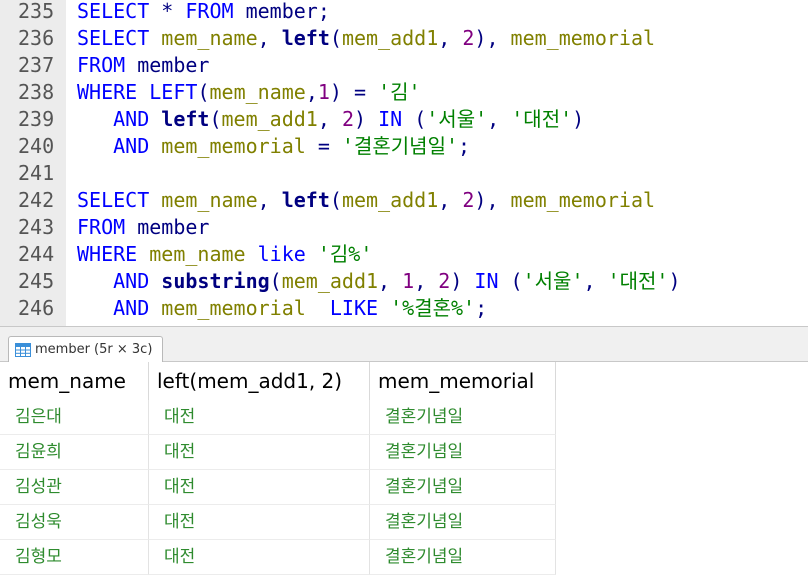 Image resolution: width=808 pixels, height=575 pixels. I want to click on line-number: 244, so click(36, 254).